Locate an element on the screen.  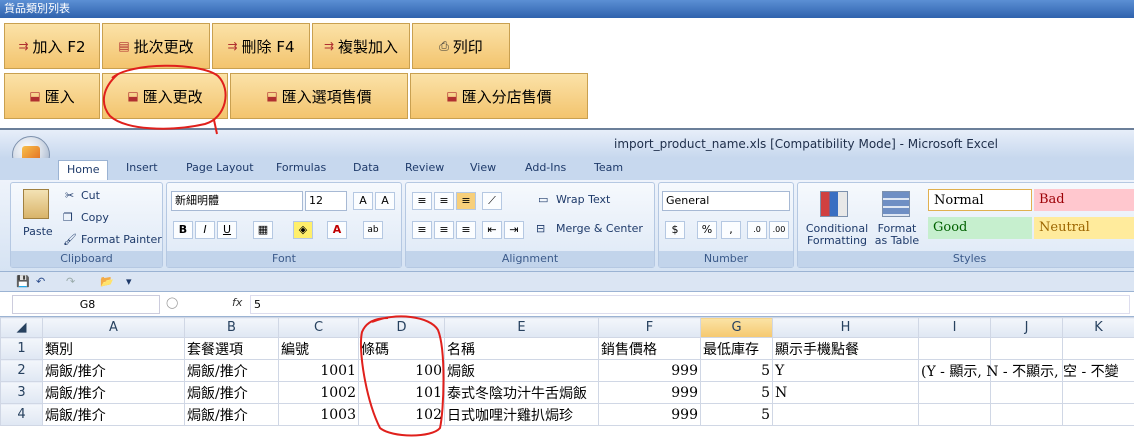
align-top-icon: ≡ is located at coordinates (422, 201).